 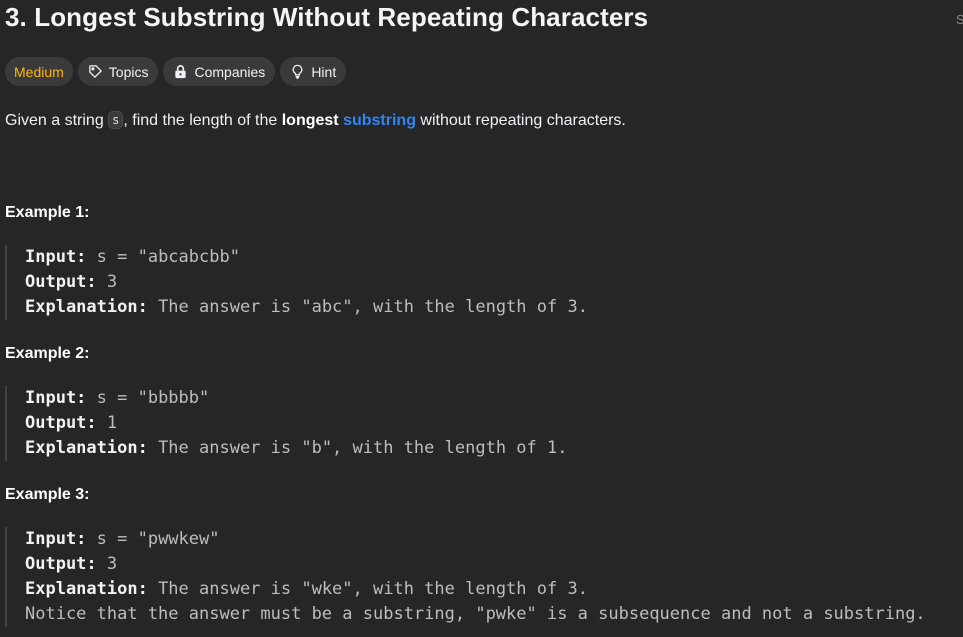 What do you see at coordinates (230, 71) in the screenshot?
I see `companies-label: Companies` at bounding box center [230, 71].